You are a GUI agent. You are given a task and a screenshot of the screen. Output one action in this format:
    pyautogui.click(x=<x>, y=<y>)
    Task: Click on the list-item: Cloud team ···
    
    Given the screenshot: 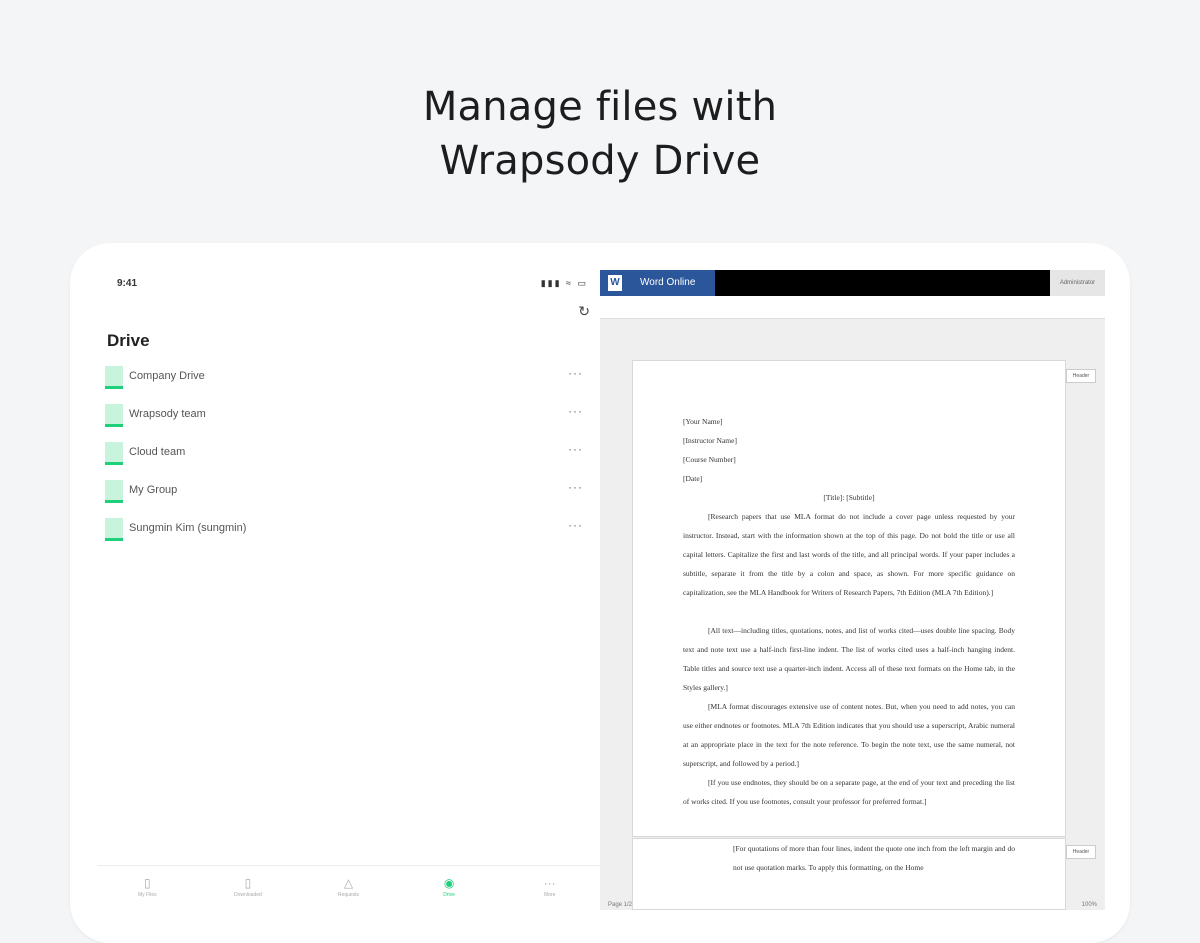 What is the action you would take?
    pyautogui.click(x=350, y=461)
    